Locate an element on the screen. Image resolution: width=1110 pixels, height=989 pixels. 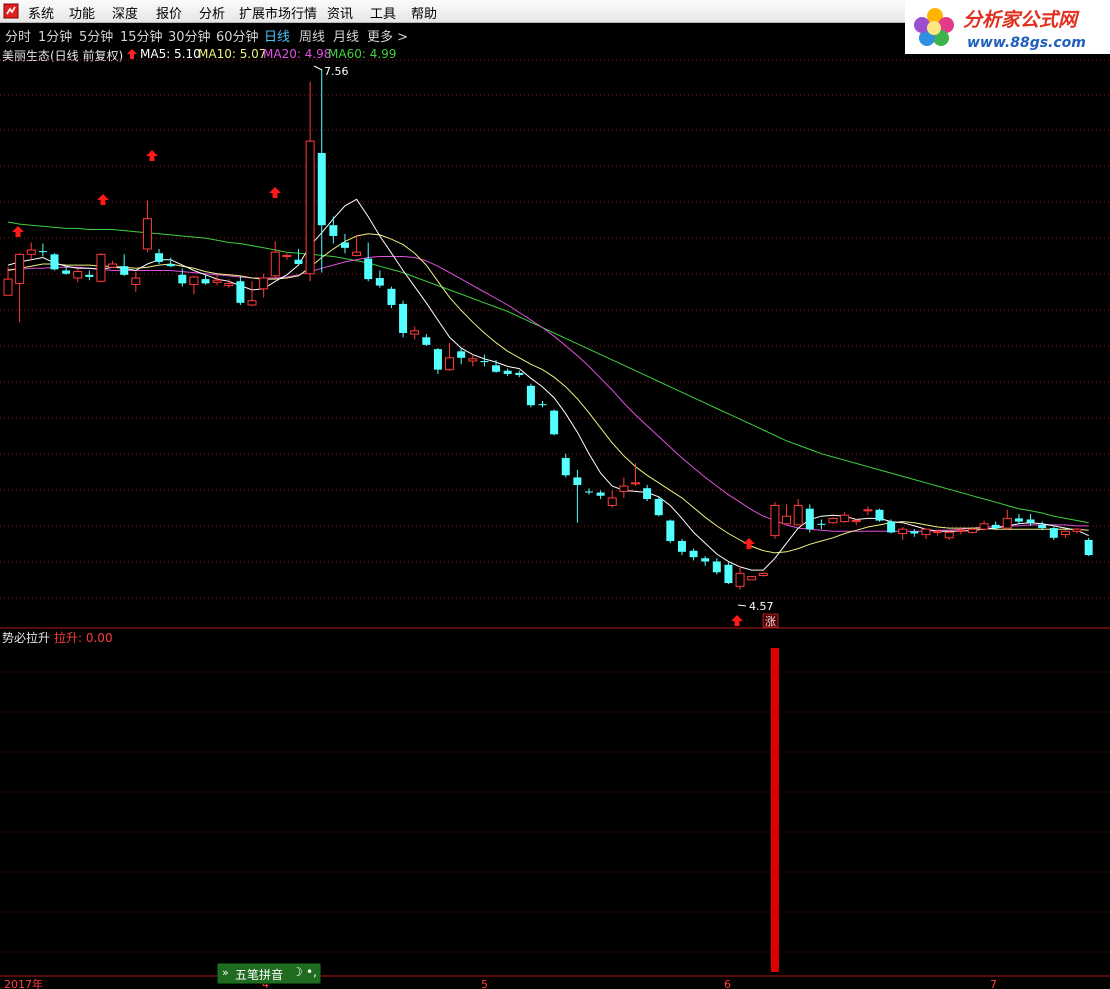
limit-up-badge: 涨 is located at coordinates (770, 621).